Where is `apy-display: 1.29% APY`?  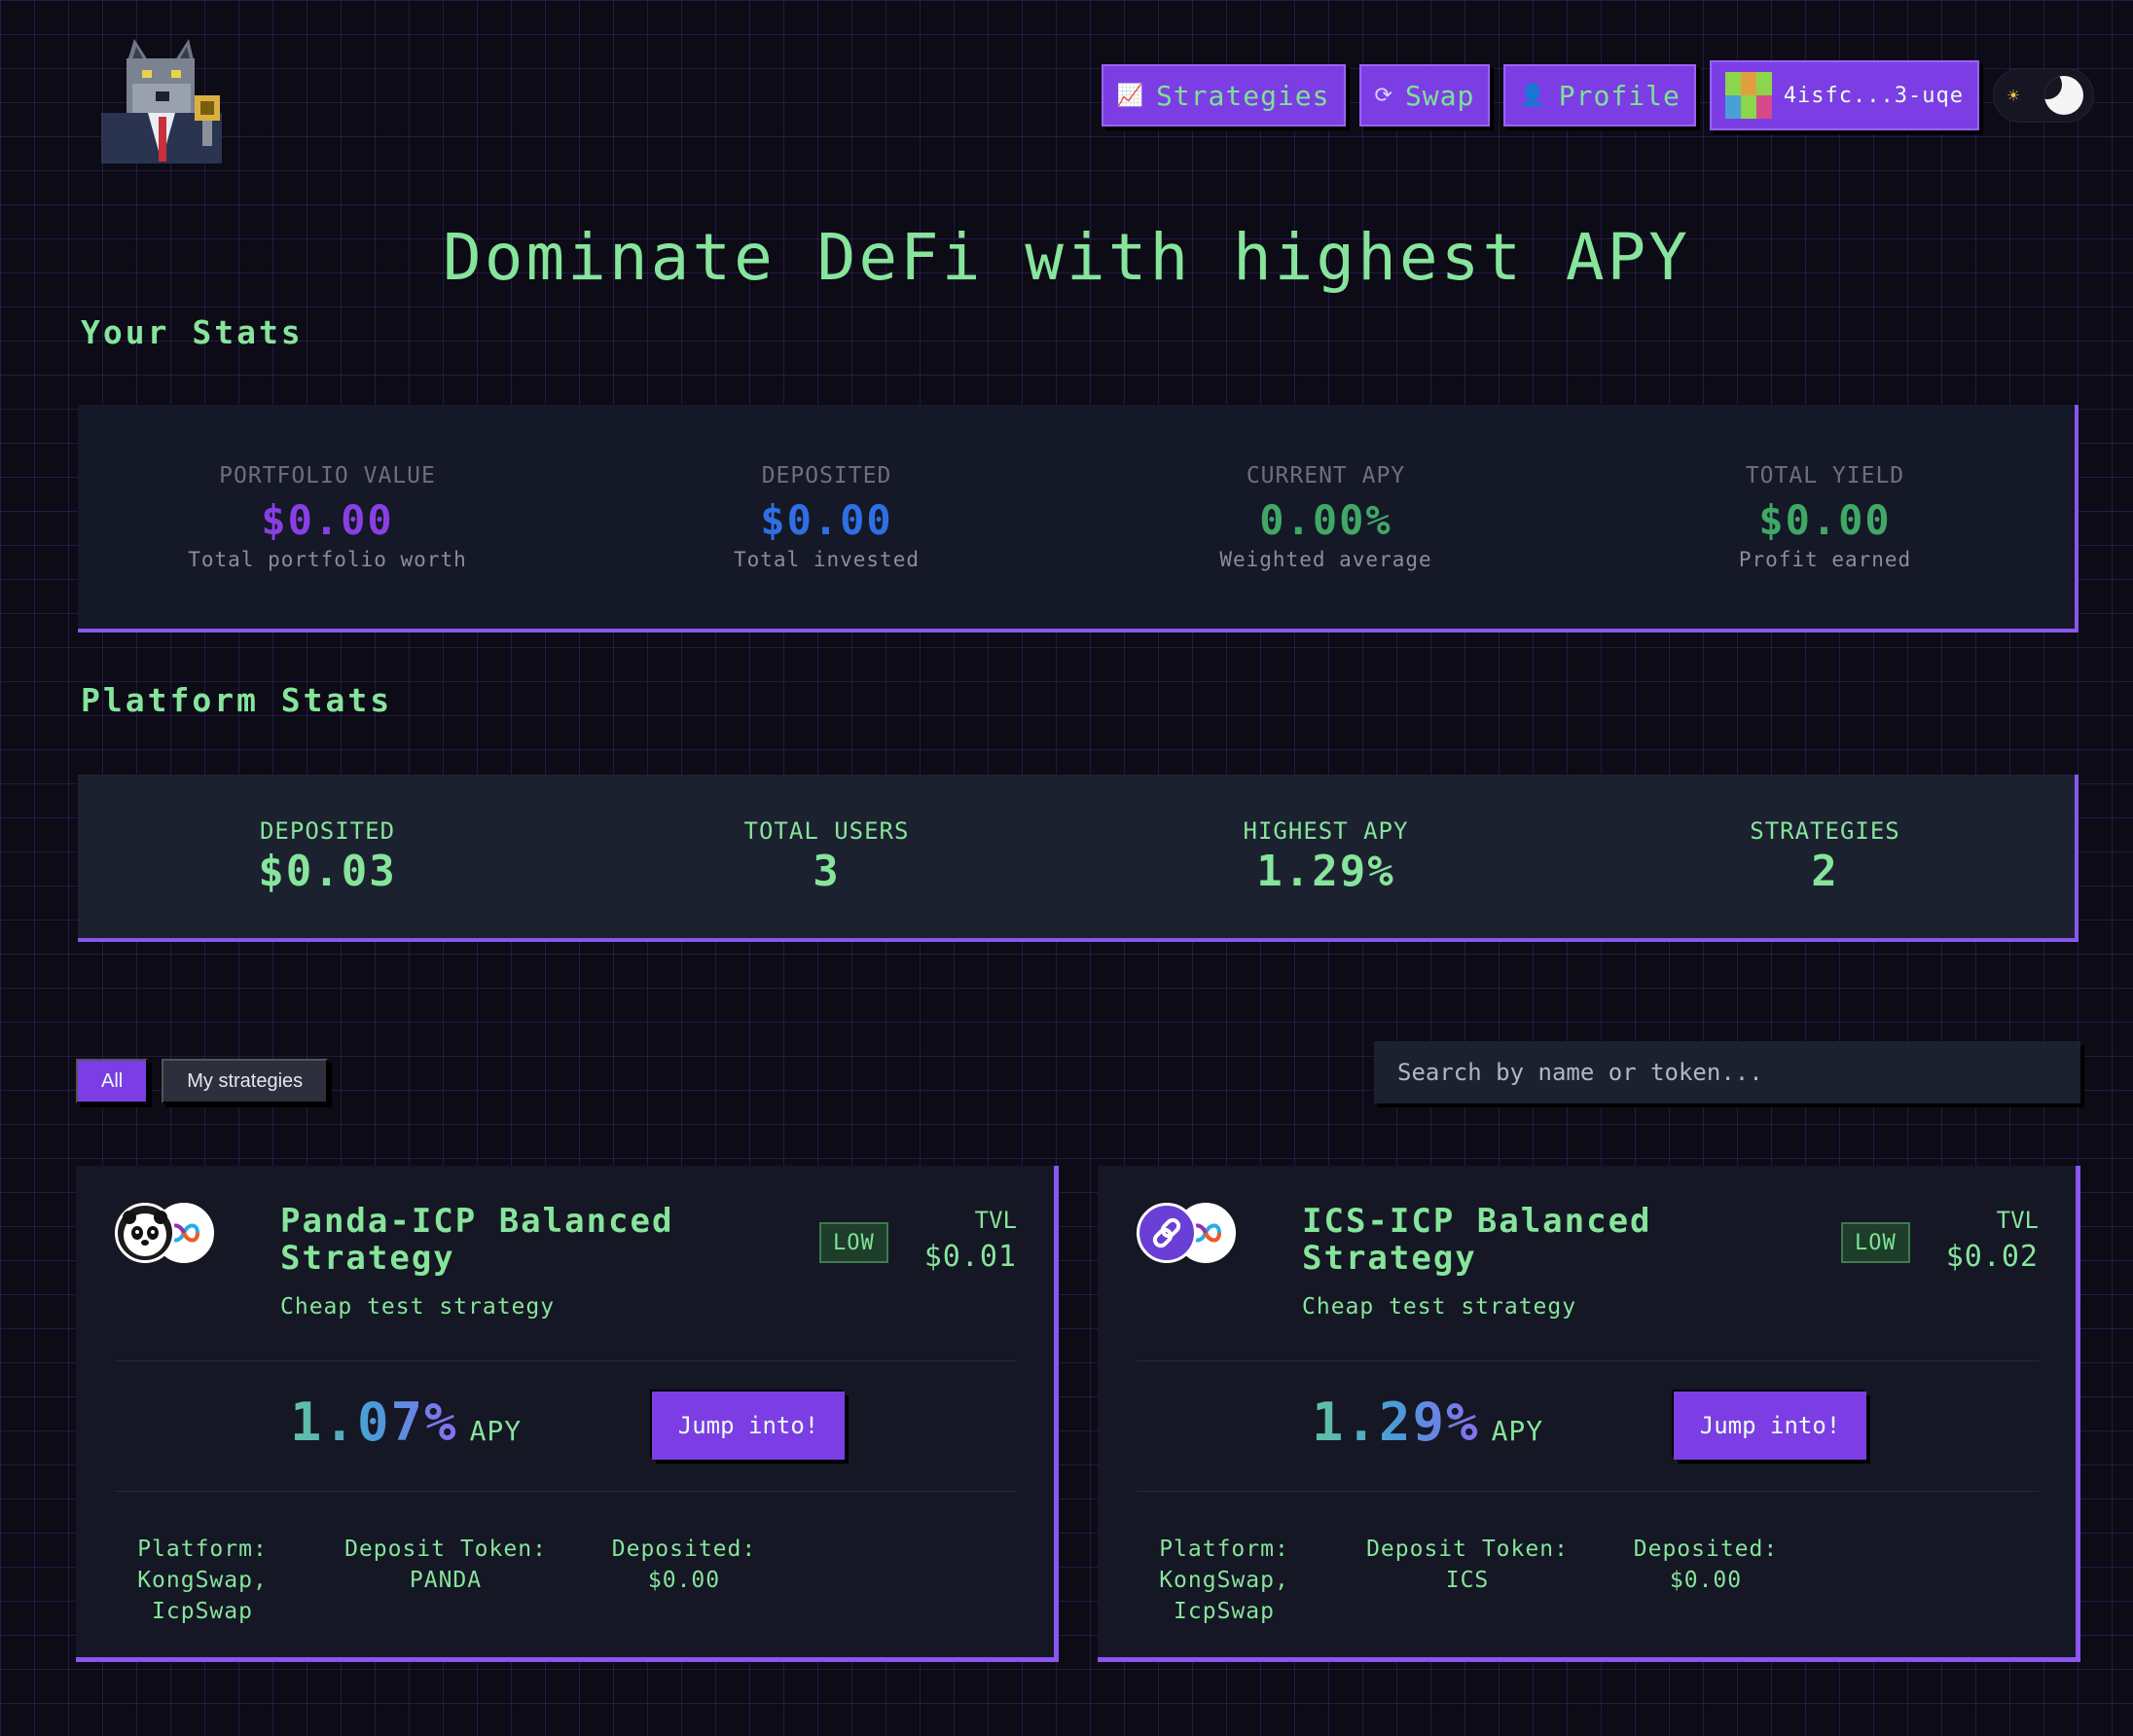
apy-display: 1.29% APY is located at coordinates (1427, 1423).